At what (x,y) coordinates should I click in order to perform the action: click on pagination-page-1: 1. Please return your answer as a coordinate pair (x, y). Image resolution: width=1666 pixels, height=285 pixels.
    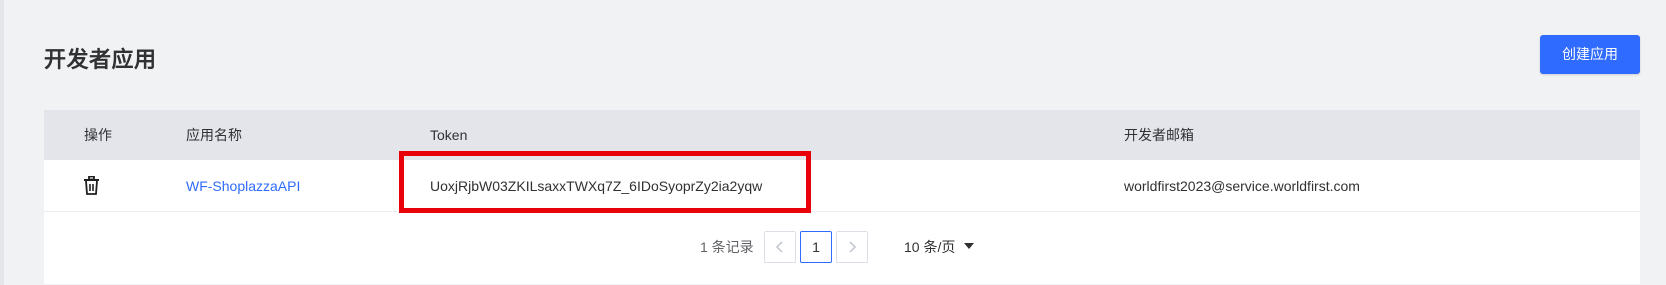
    Looking at the image, I should click on (816, 247).